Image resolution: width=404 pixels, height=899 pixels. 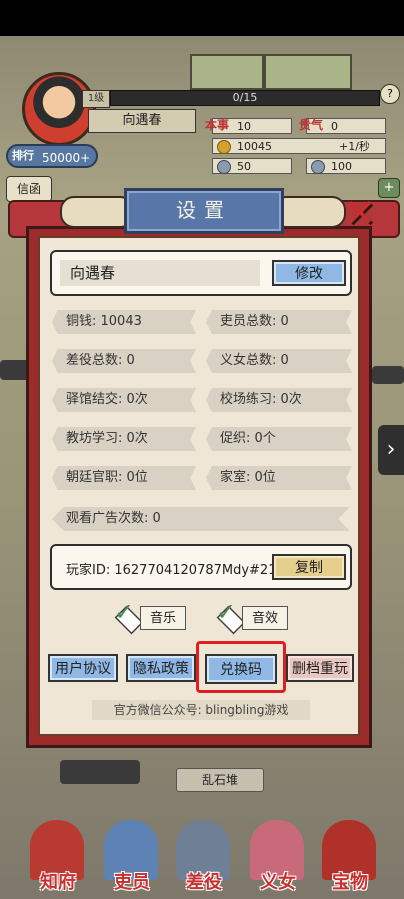 What do you see at coordinates (59, 109) in the screenshot?
I see `player-avatar` at bounding box center [59, 109].